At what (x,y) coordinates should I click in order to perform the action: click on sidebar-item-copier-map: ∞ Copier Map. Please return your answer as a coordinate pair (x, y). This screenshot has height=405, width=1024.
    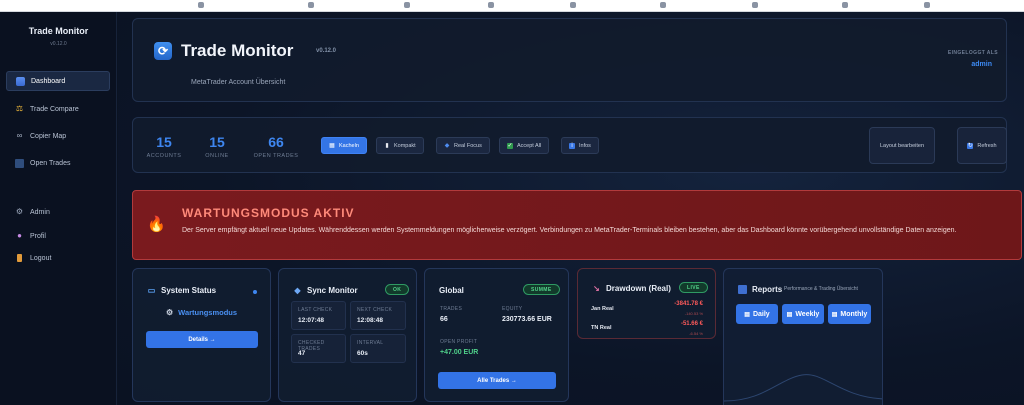
    Looking at the image, I should click on (58, 136).